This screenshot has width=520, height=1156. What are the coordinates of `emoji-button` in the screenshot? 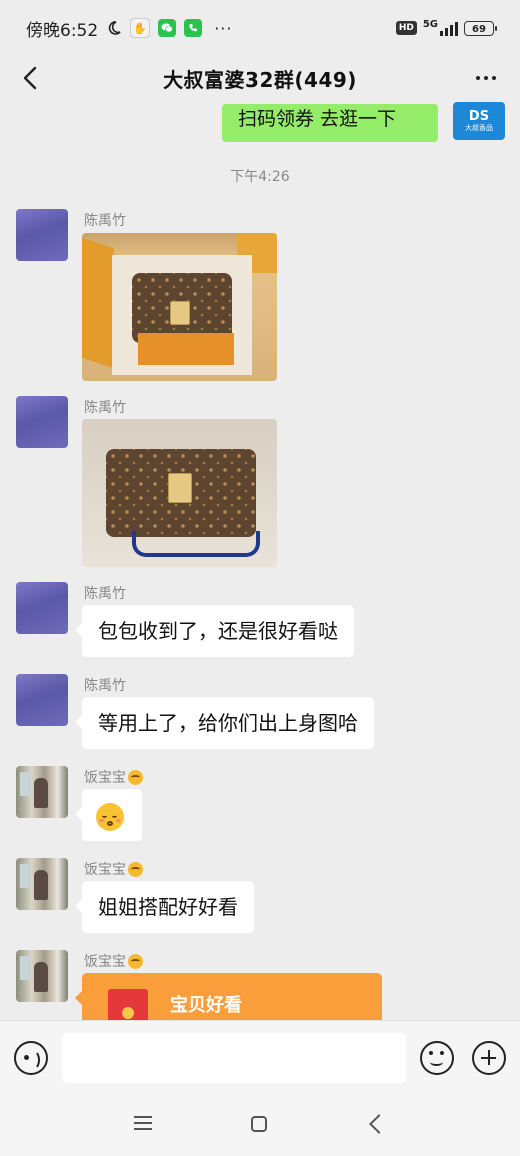 It's located at (437, 1058).